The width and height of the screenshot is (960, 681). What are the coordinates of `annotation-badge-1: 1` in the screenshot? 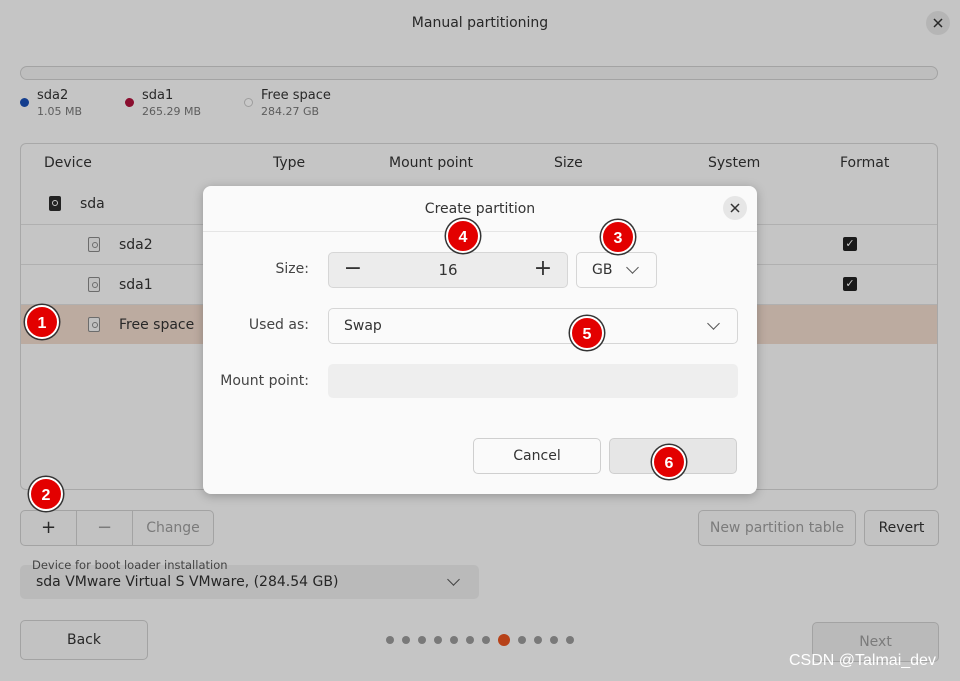 It's located at (42, 322).